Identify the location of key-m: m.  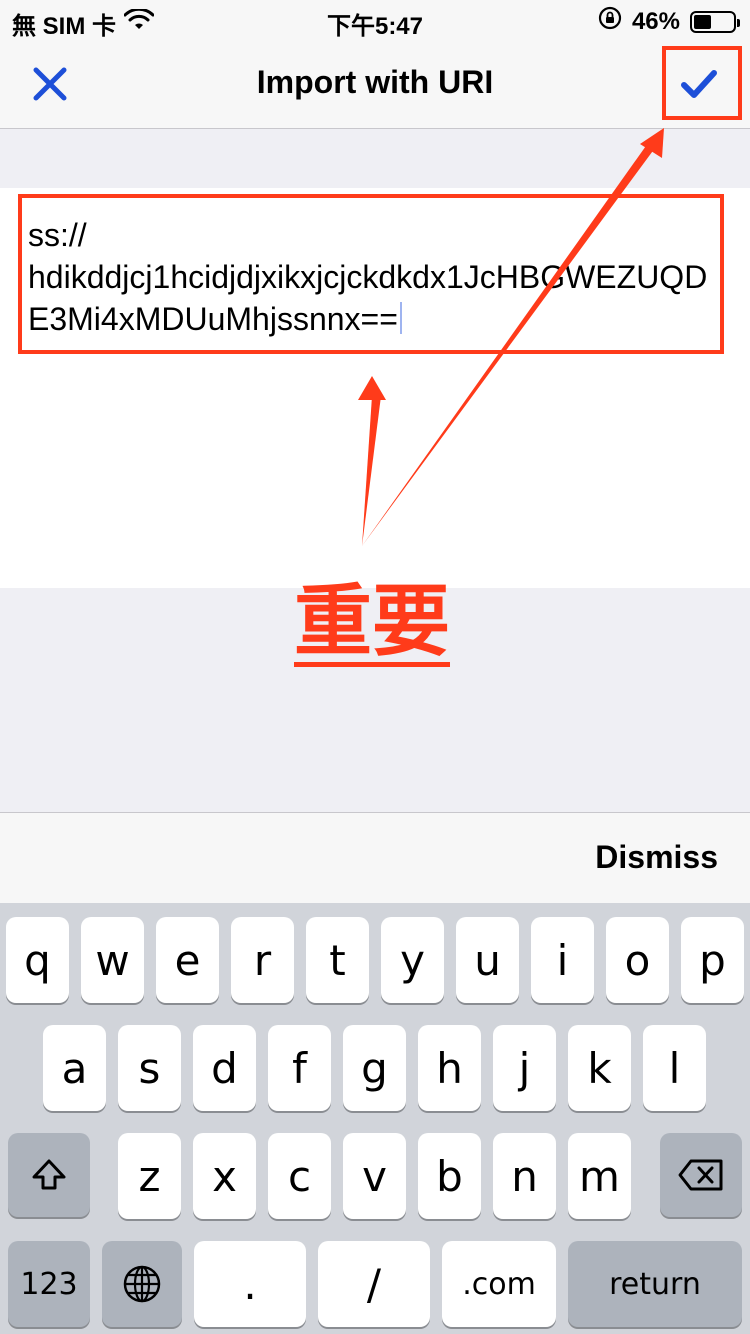
(599, 1176).